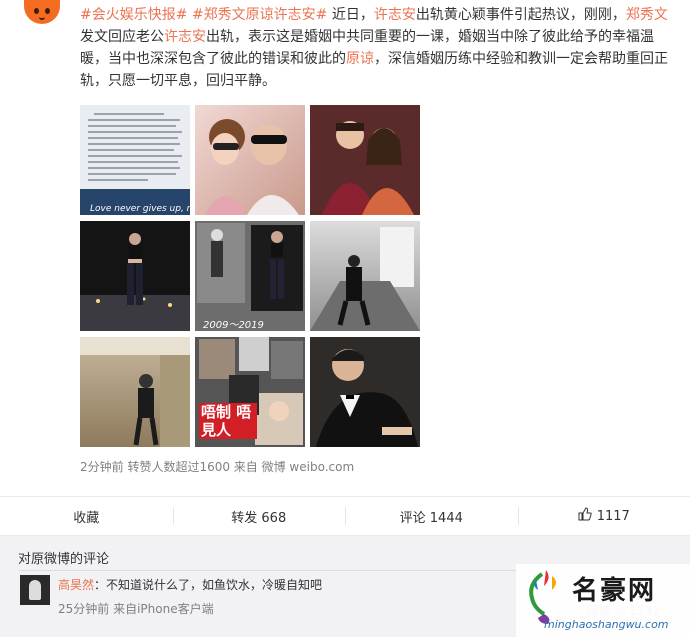  Describe the element at coordinates (76, 585) in the screenshot. I see `commenter-name: 高昊然` at that location.